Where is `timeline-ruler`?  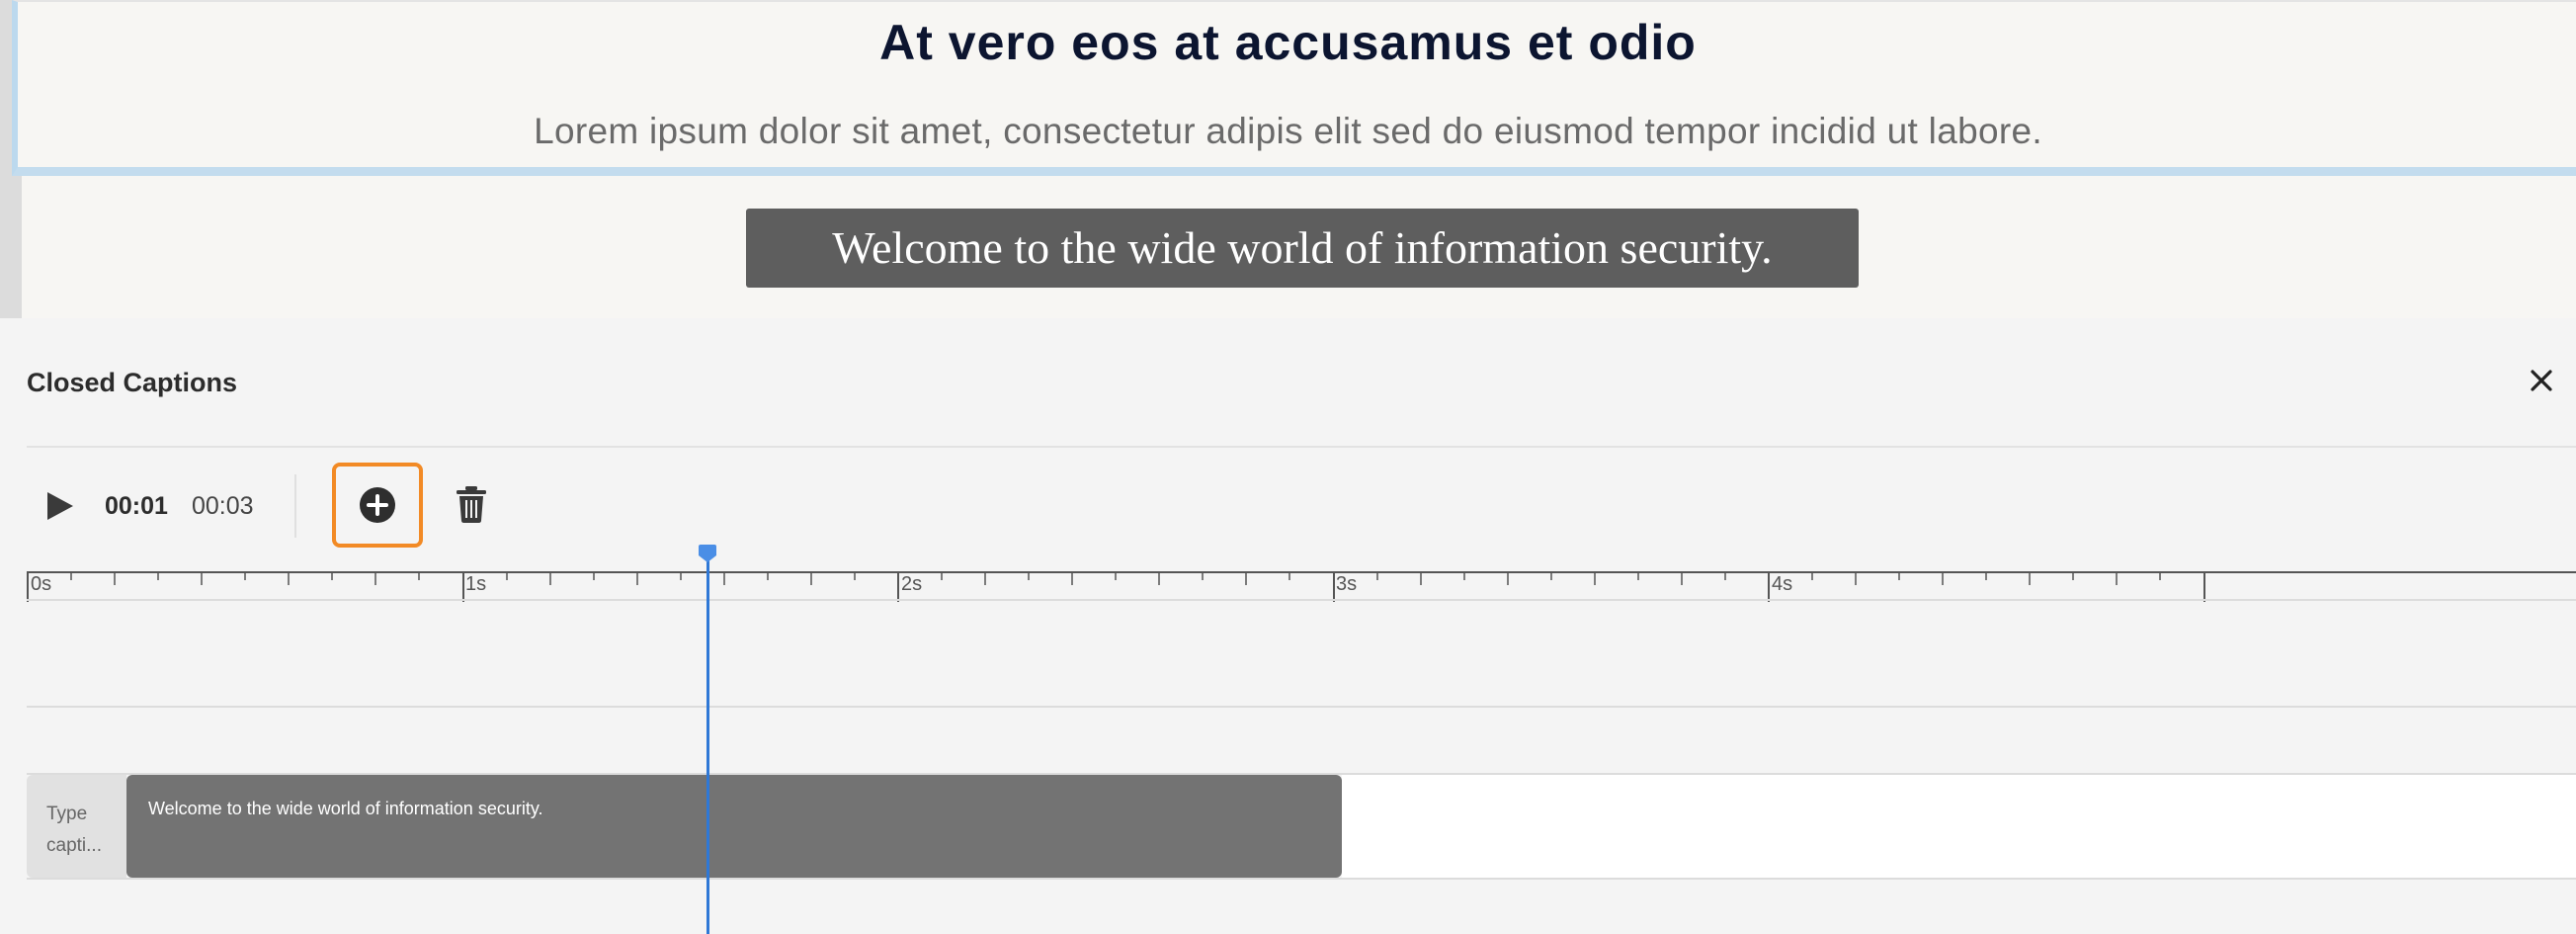 timeline-ruler is located at coordinates (1301, 590).